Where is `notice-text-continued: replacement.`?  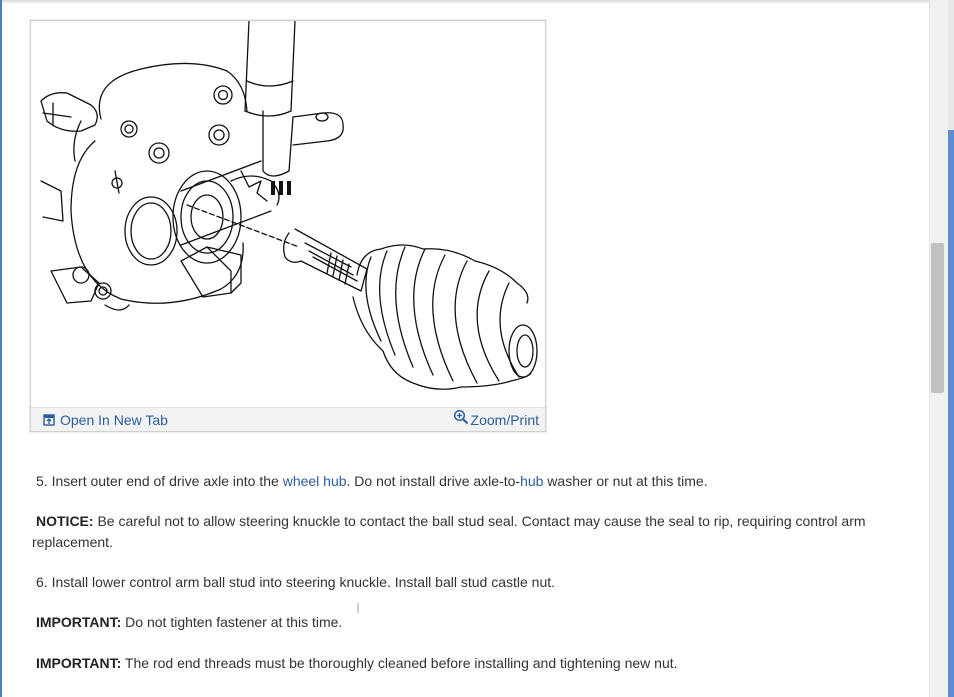
notice-text-continued: replacement. is located at coordinates (72, 542).